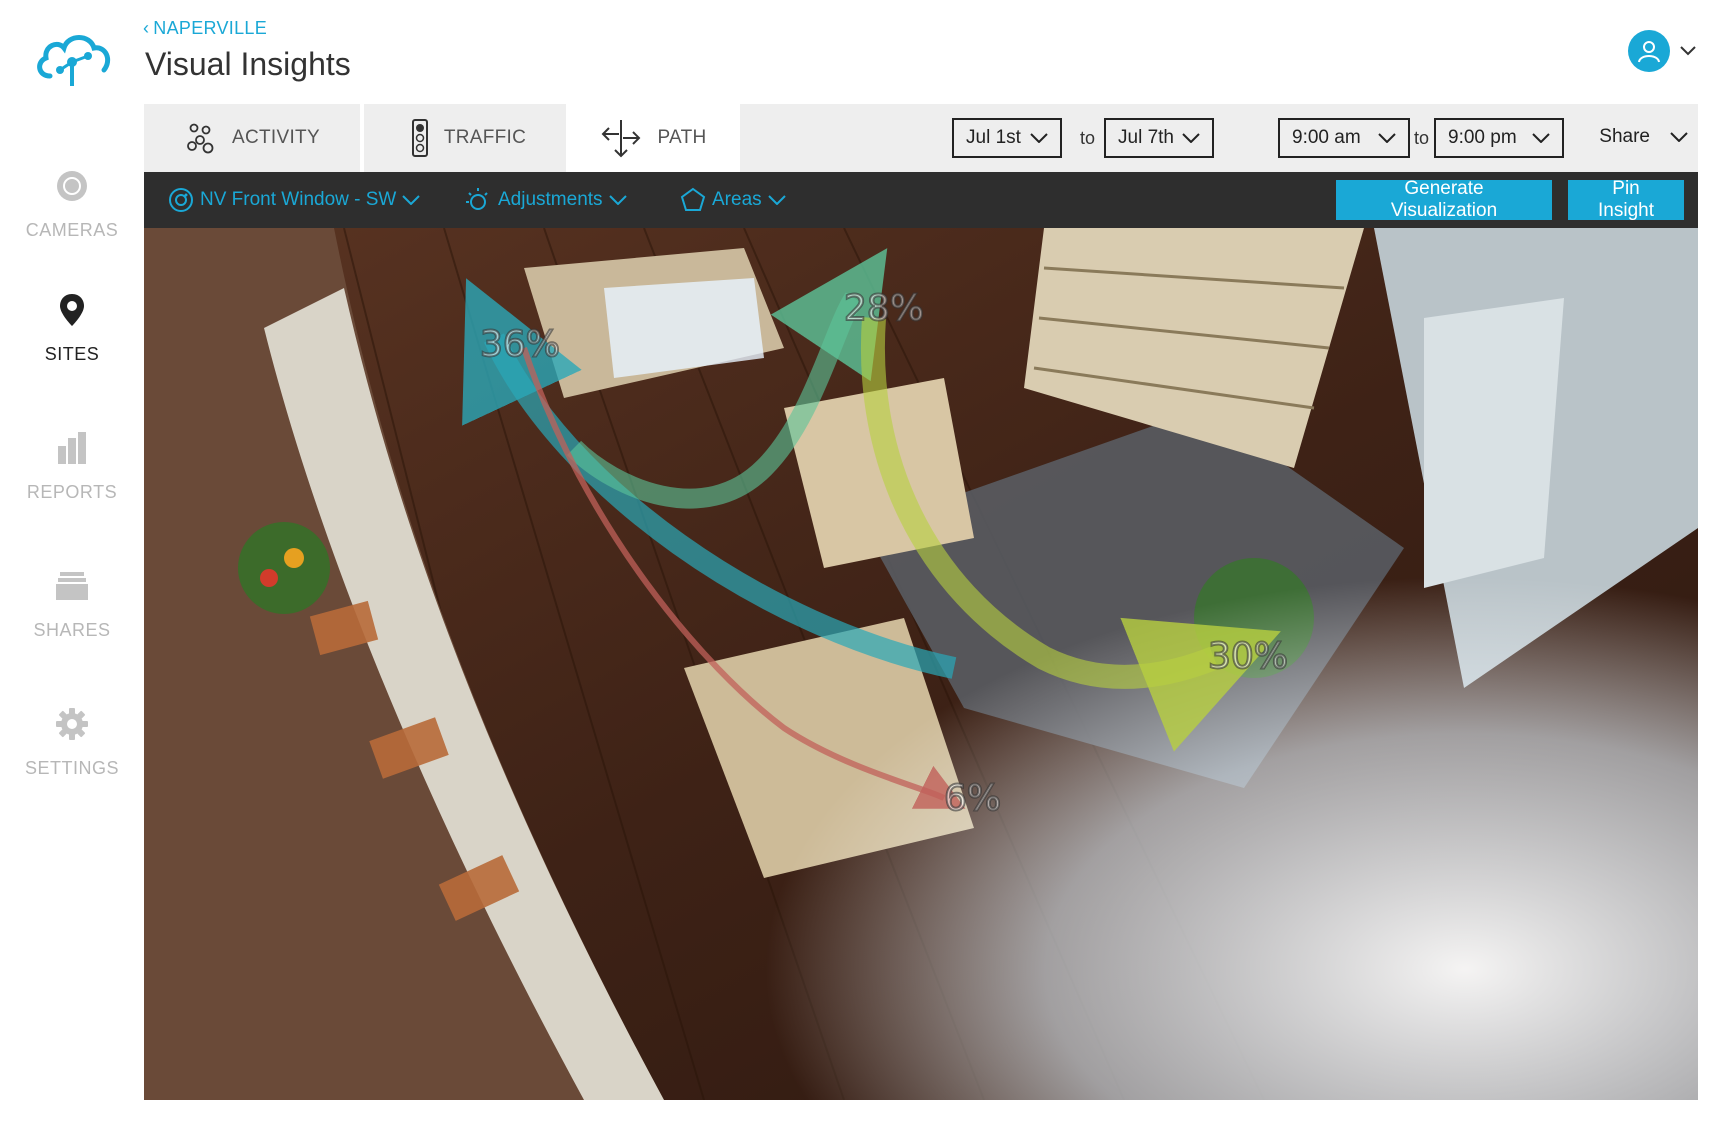 Image resolution: width=1722 pixels, height=1136 pixels. I want to click on generate-visualization-button: Generate Visualization, so click(1444, 199).